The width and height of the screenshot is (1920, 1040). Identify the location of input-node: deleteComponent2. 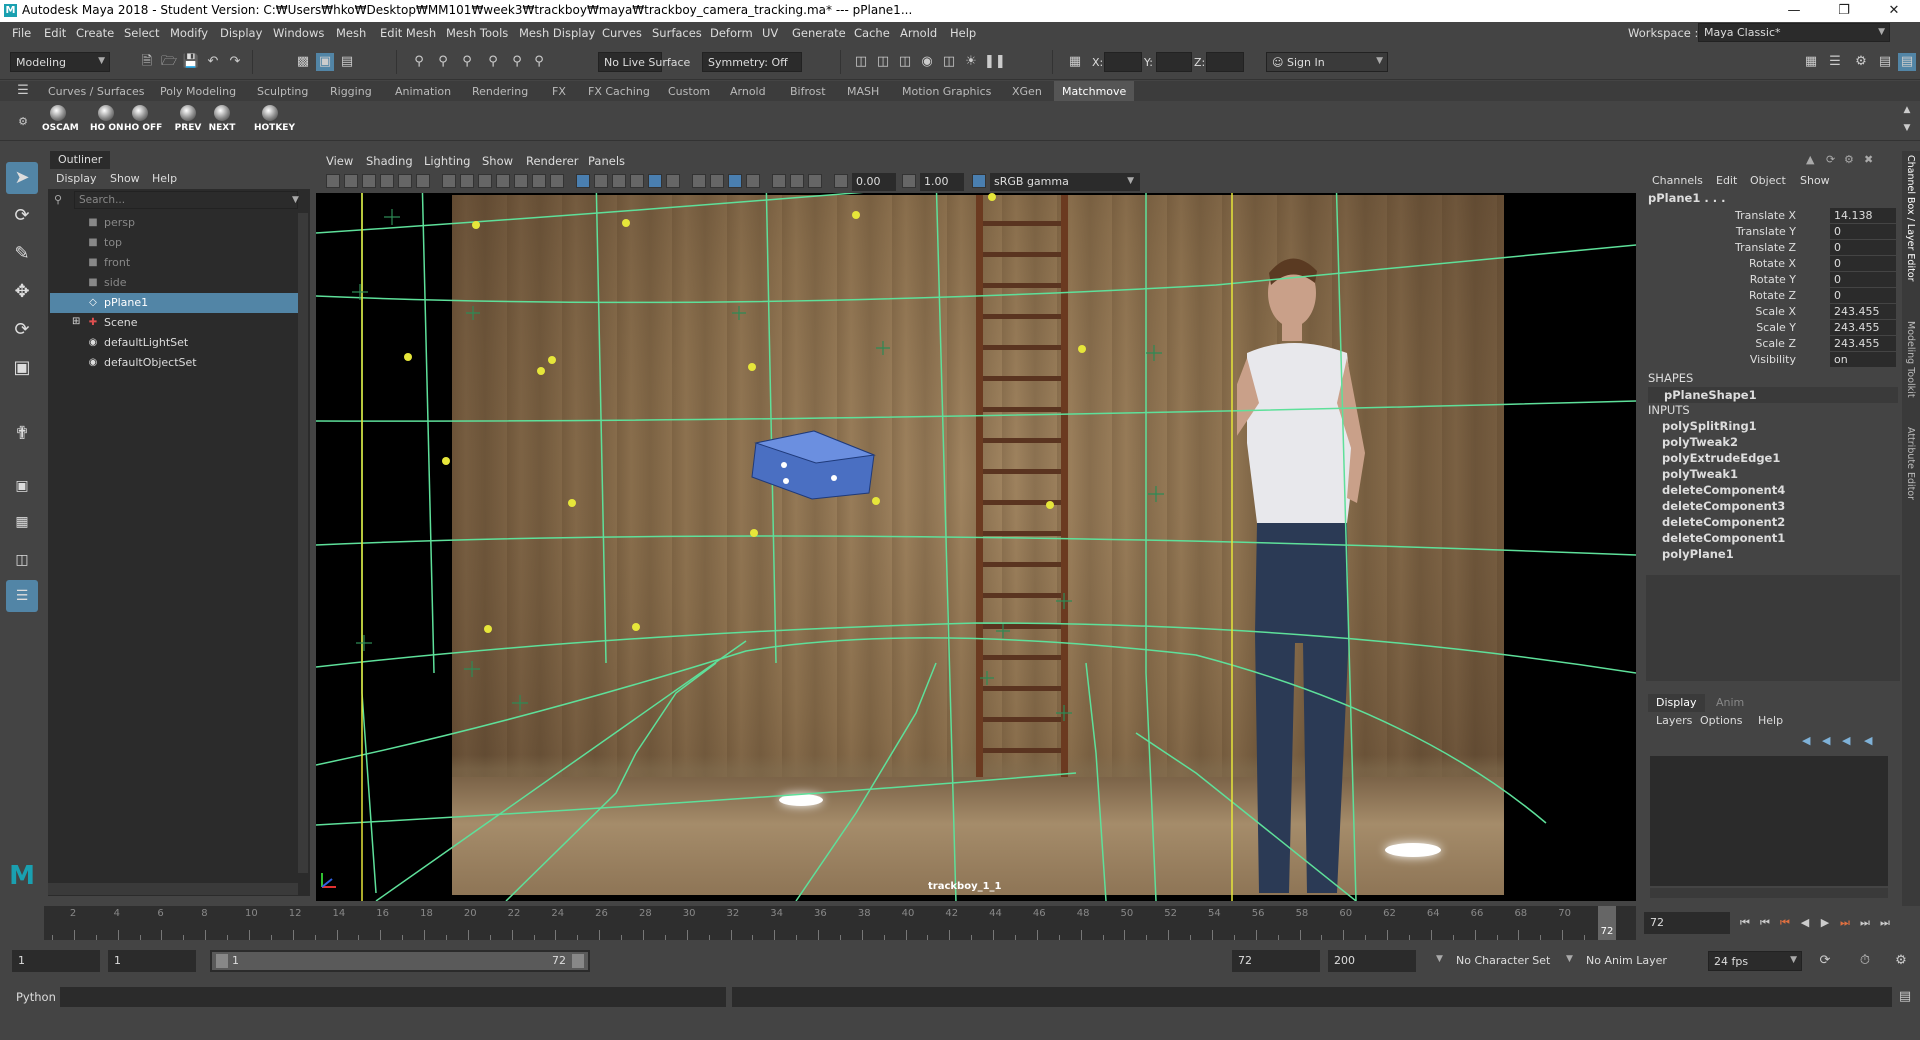
(1723, 522).